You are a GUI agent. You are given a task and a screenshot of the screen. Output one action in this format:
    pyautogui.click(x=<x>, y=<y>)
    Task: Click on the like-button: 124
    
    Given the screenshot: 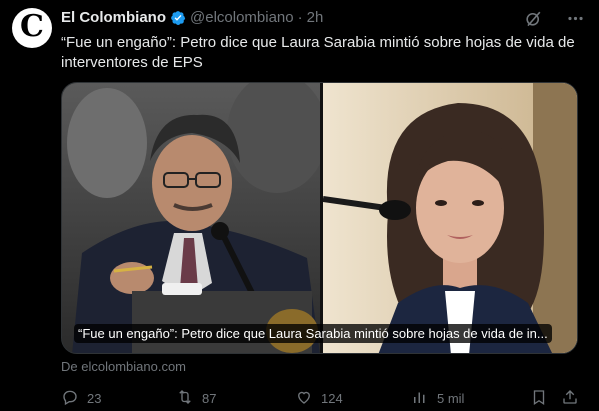 What is the action you would take?
    pyautogui.click(x=319, y=398)
    